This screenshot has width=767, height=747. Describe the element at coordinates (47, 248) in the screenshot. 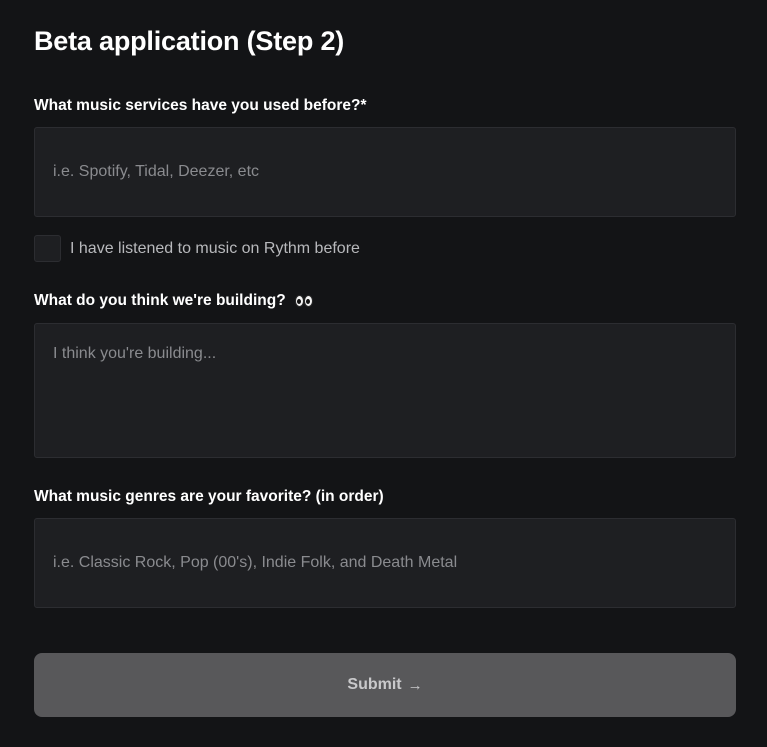

I see `rythm-checkbox` at that location.